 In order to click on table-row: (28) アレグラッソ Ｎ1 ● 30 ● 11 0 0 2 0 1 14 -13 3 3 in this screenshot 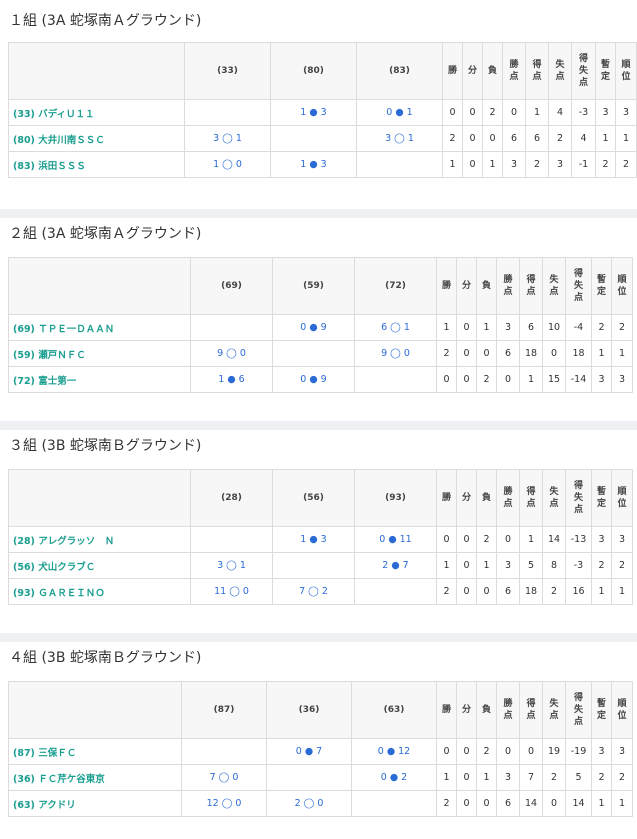, I will do `click(320, 539)`.